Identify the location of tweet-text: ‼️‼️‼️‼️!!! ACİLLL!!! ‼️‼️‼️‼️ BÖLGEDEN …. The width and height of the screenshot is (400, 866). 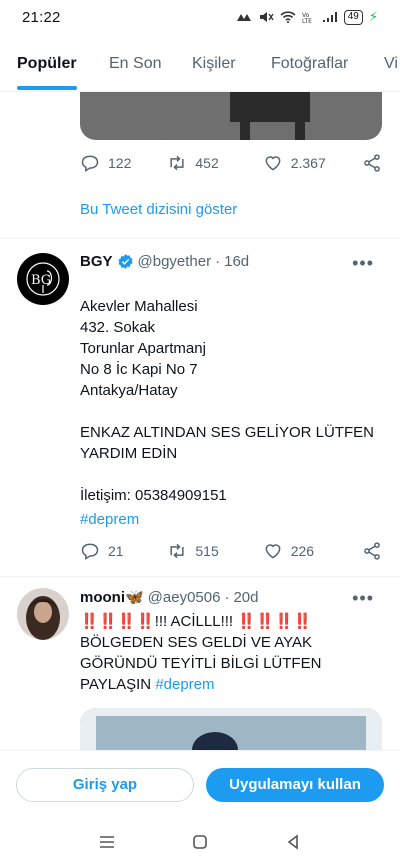
(231, 653).